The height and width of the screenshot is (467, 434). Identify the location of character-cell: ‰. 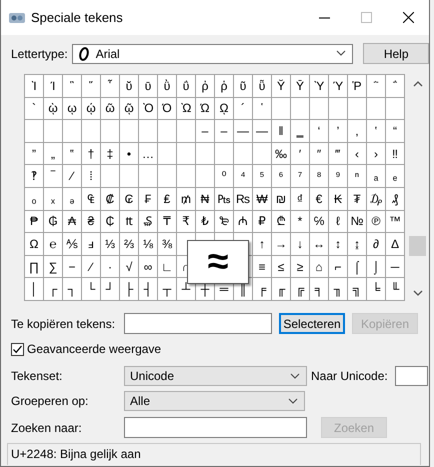
(281, 153).